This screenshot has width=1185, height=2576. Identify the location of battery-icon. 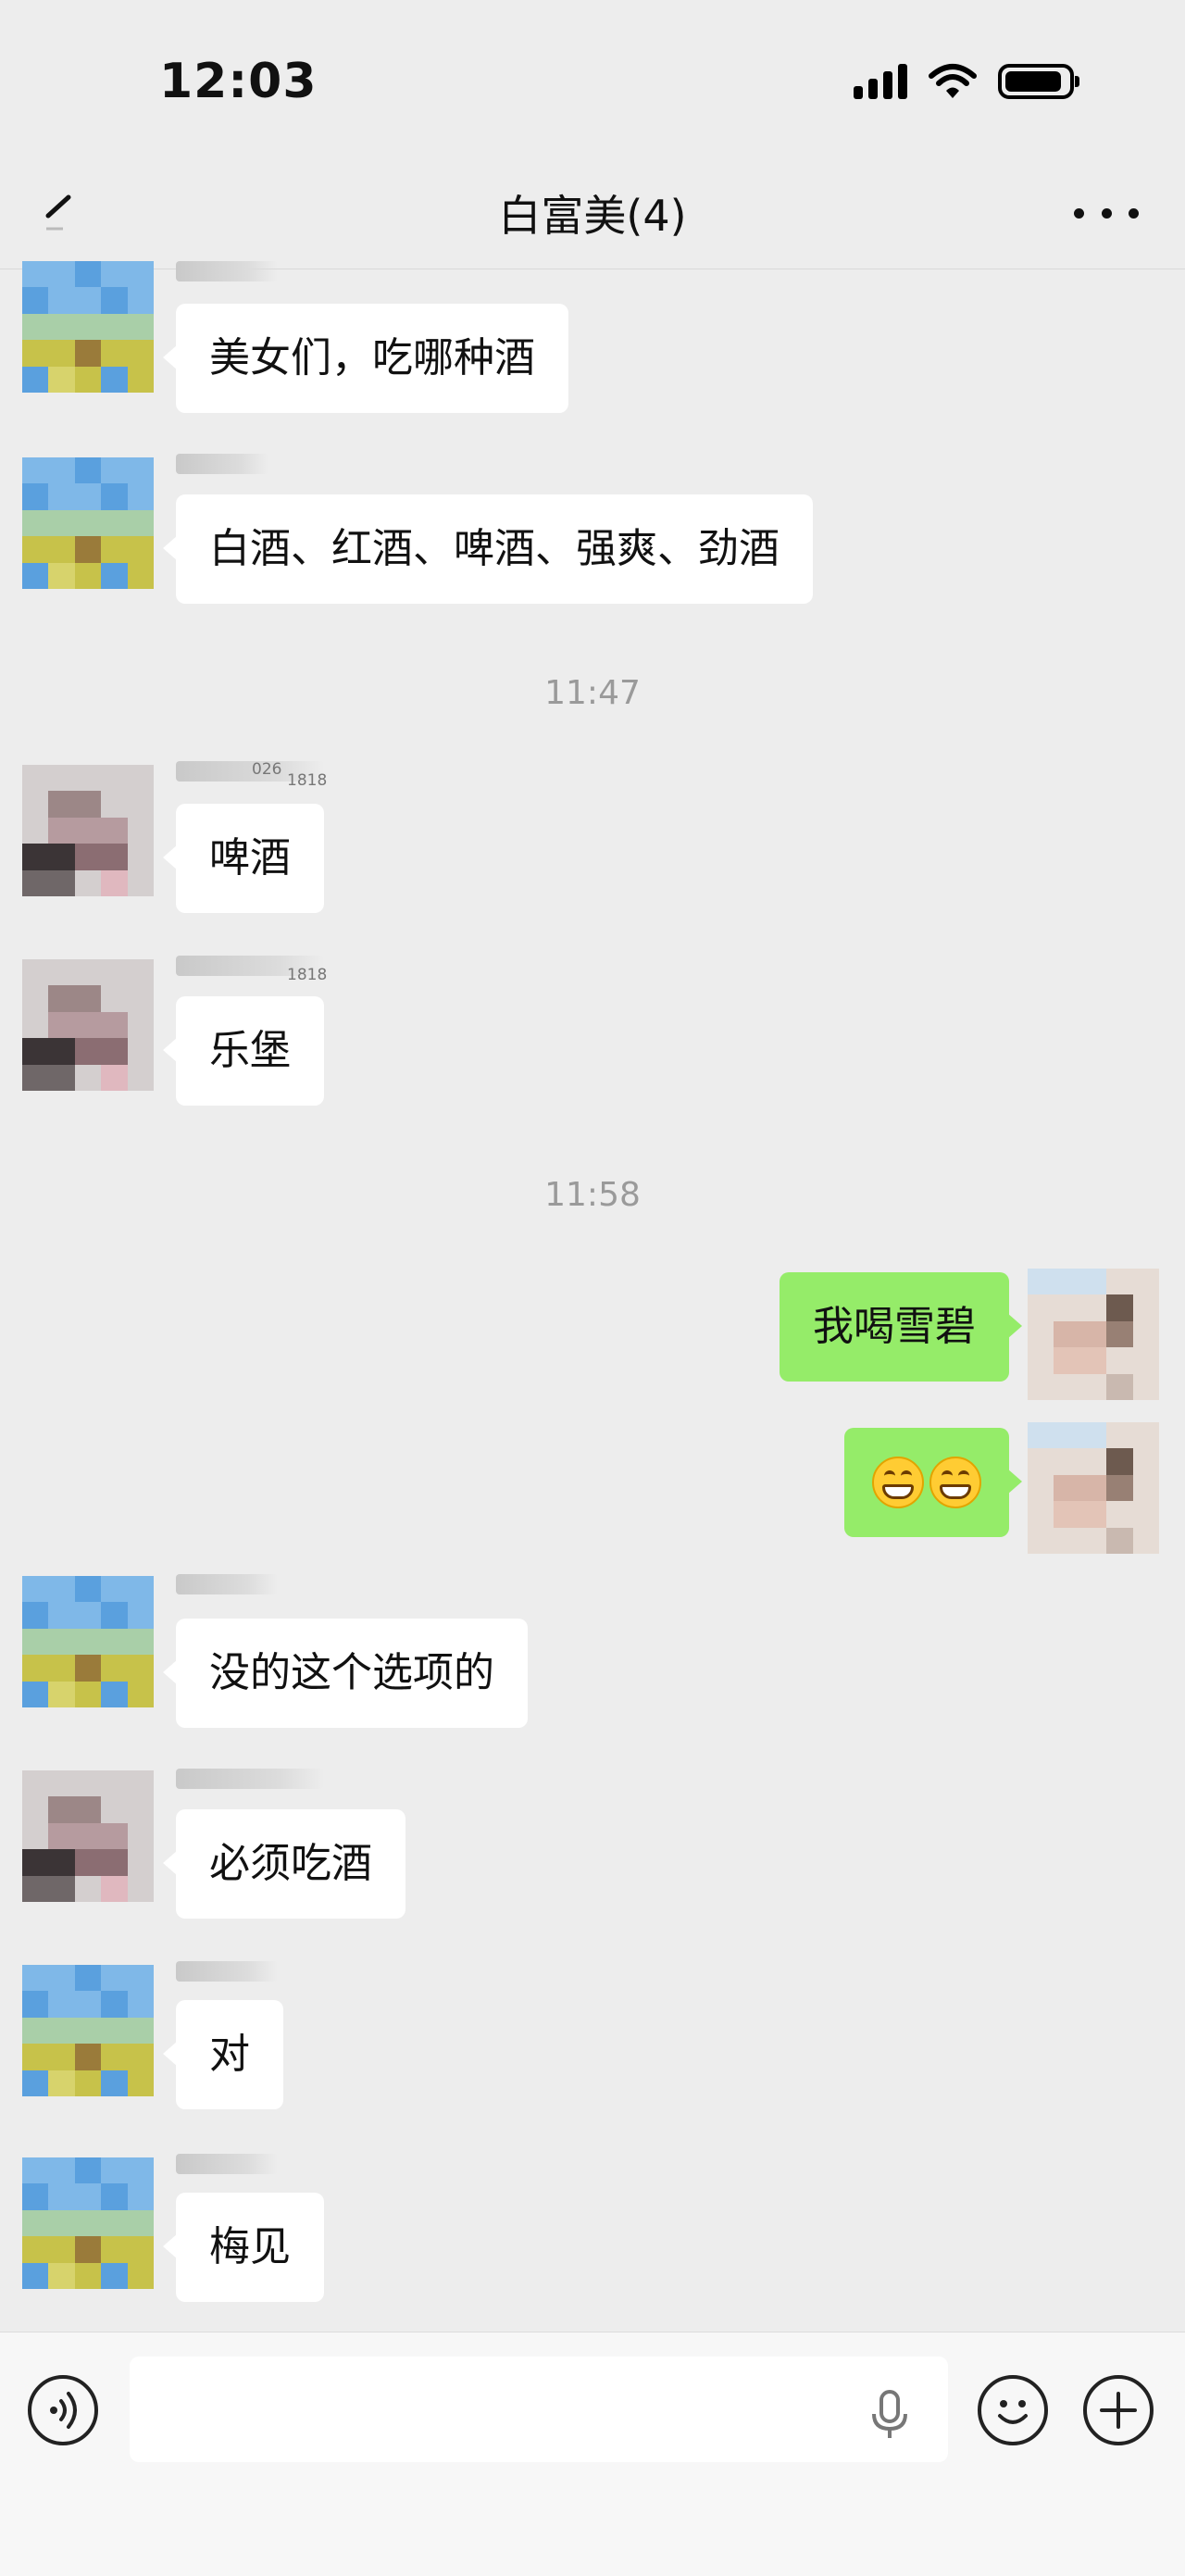
(1038, 81).